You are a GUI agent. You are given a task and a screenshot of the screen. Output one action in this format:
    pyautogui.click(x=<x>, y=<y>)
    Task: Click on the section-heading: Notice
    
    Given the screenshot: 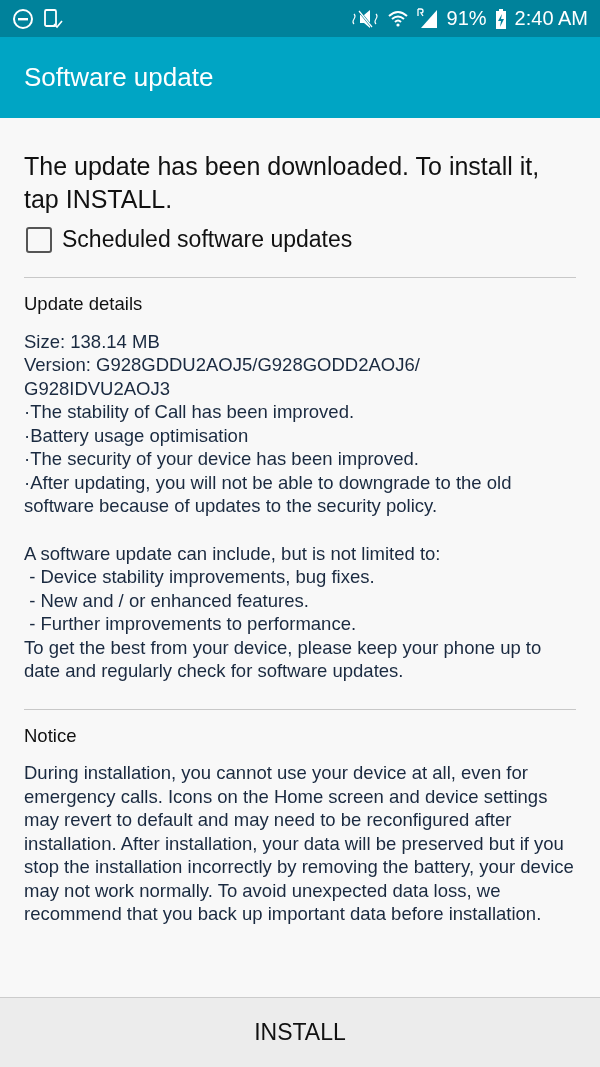 What is the action you would take?
    pyautogui.click(x=51, y=735)
    